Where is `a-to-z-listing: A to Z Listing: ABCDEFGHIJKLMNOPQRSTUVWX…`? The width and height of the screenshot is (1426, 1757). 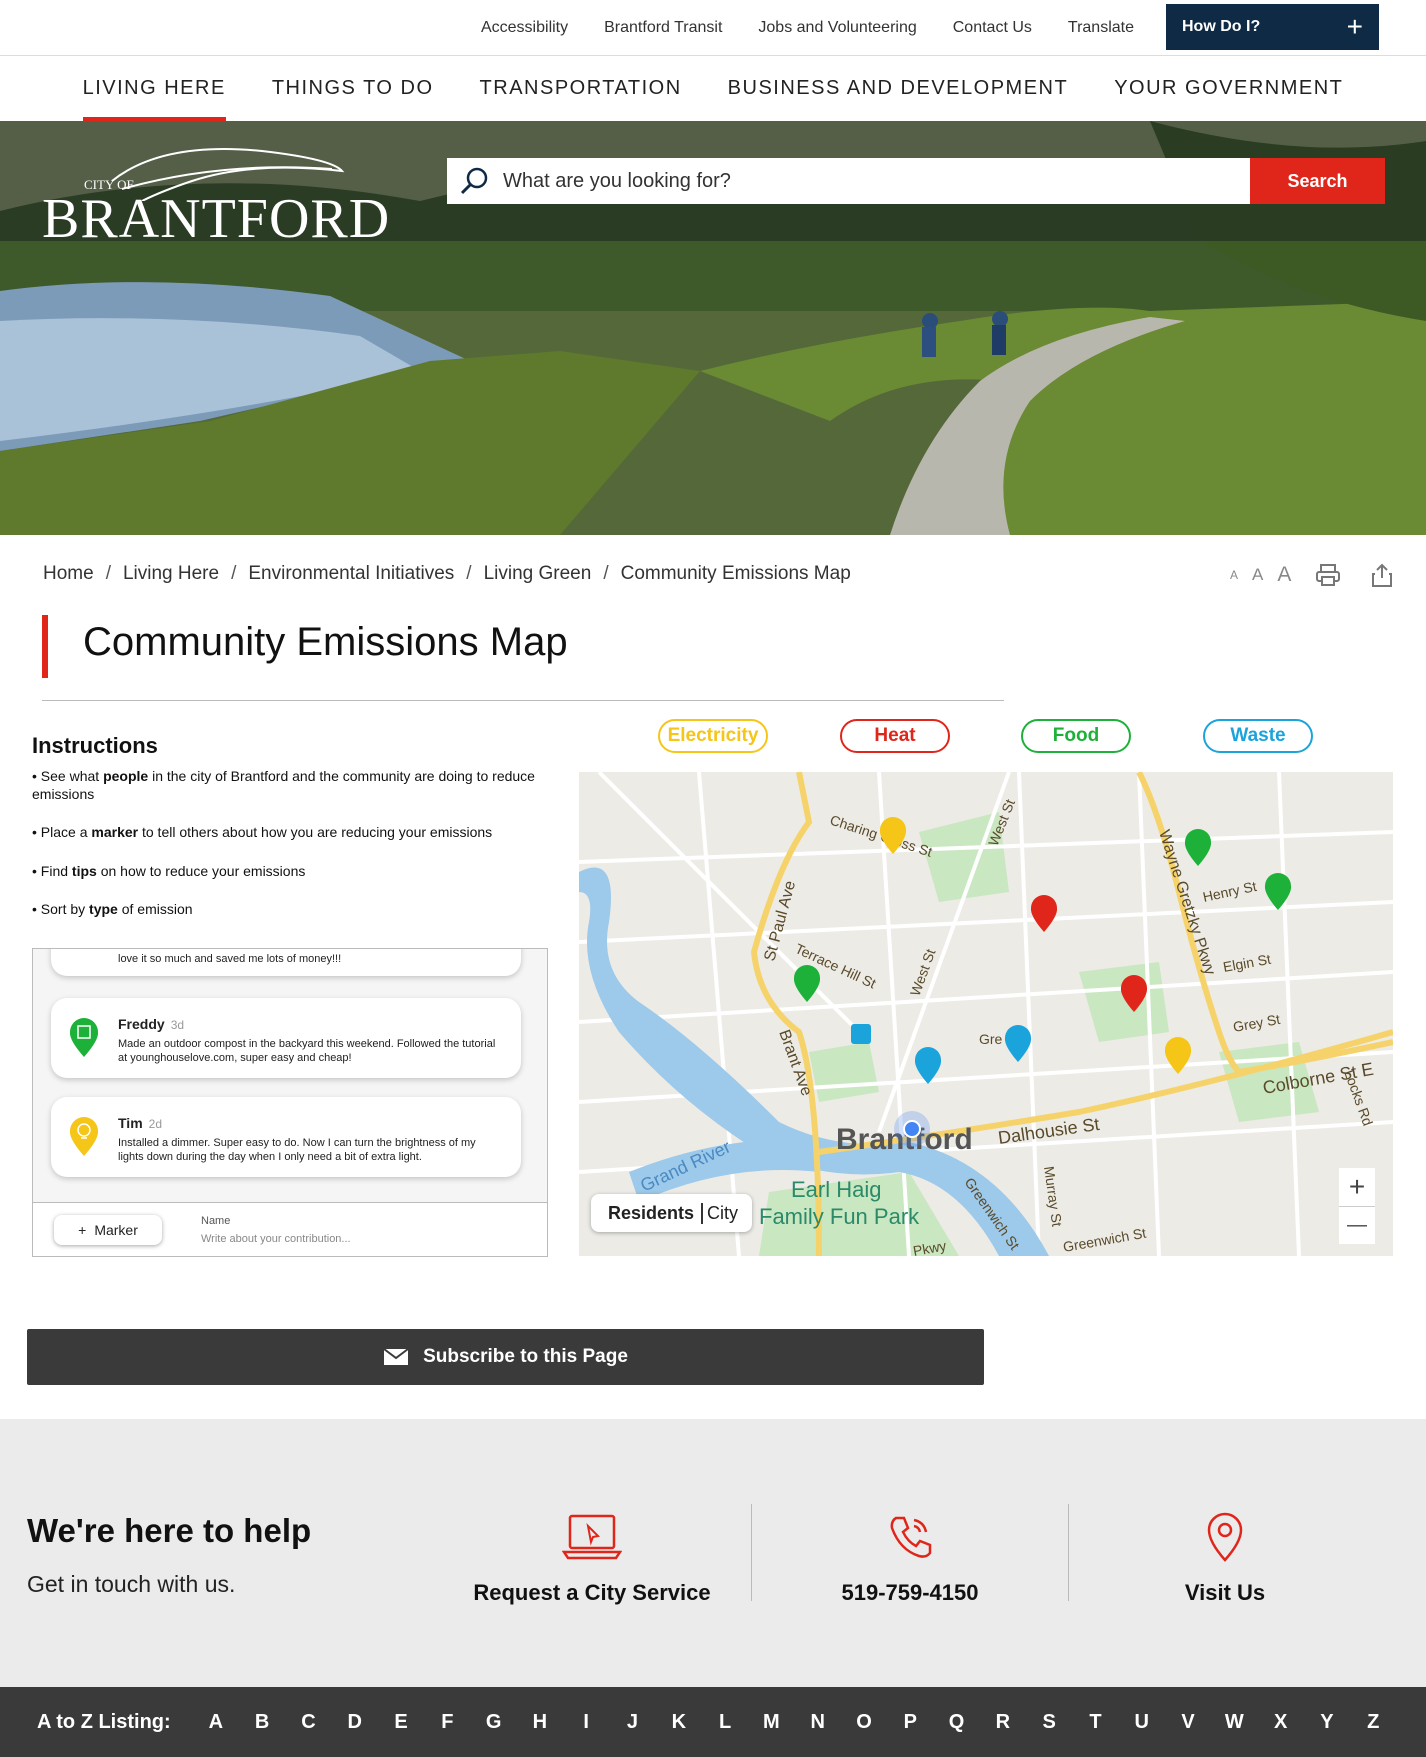
a-to-z-listing: A to Z Listing: ABCDEFGHIJKLMNOPQRSTUVWX… is located at coordinates (713, 1722).